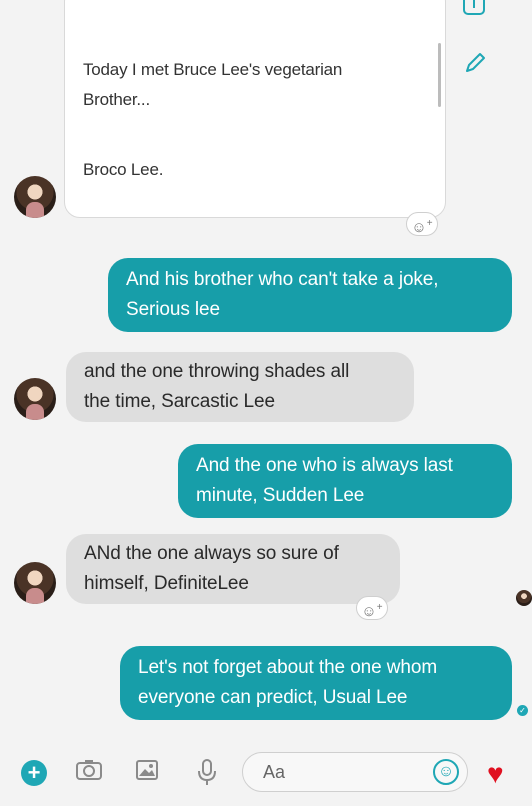 The image size is (532, 806). What do you see at coordinates (123, 169) in the screenshot?
I see `post-line-2: Broco Lee.` at bounding box center [123, 169].